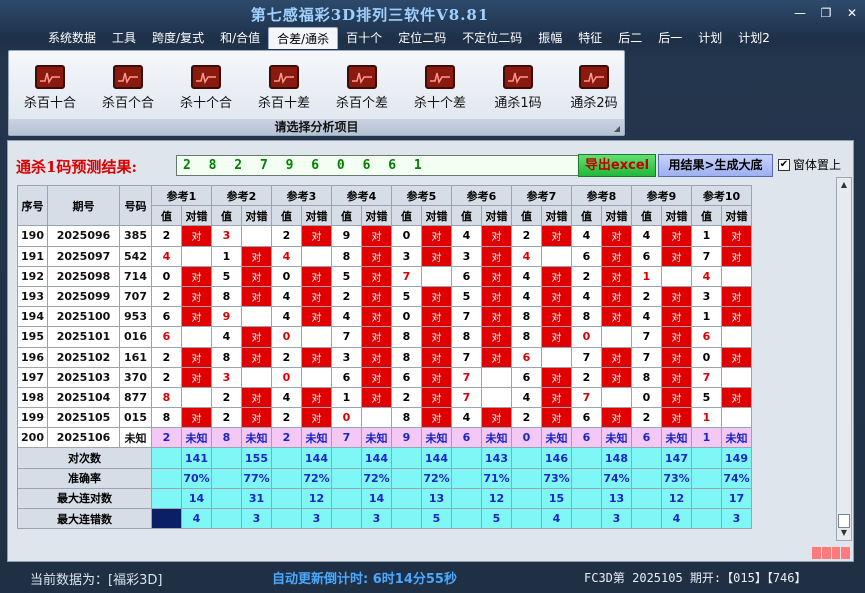 The width and height of the screenshot is (865, 593). Describe the element at coordinates (316, 498) in the screenshot. I see `stats-value: 12` at that location.